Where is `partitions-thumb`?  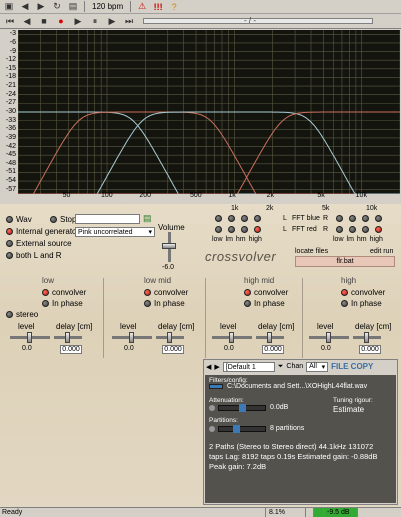
partitions-thumb is located at coordinates (236, 429).